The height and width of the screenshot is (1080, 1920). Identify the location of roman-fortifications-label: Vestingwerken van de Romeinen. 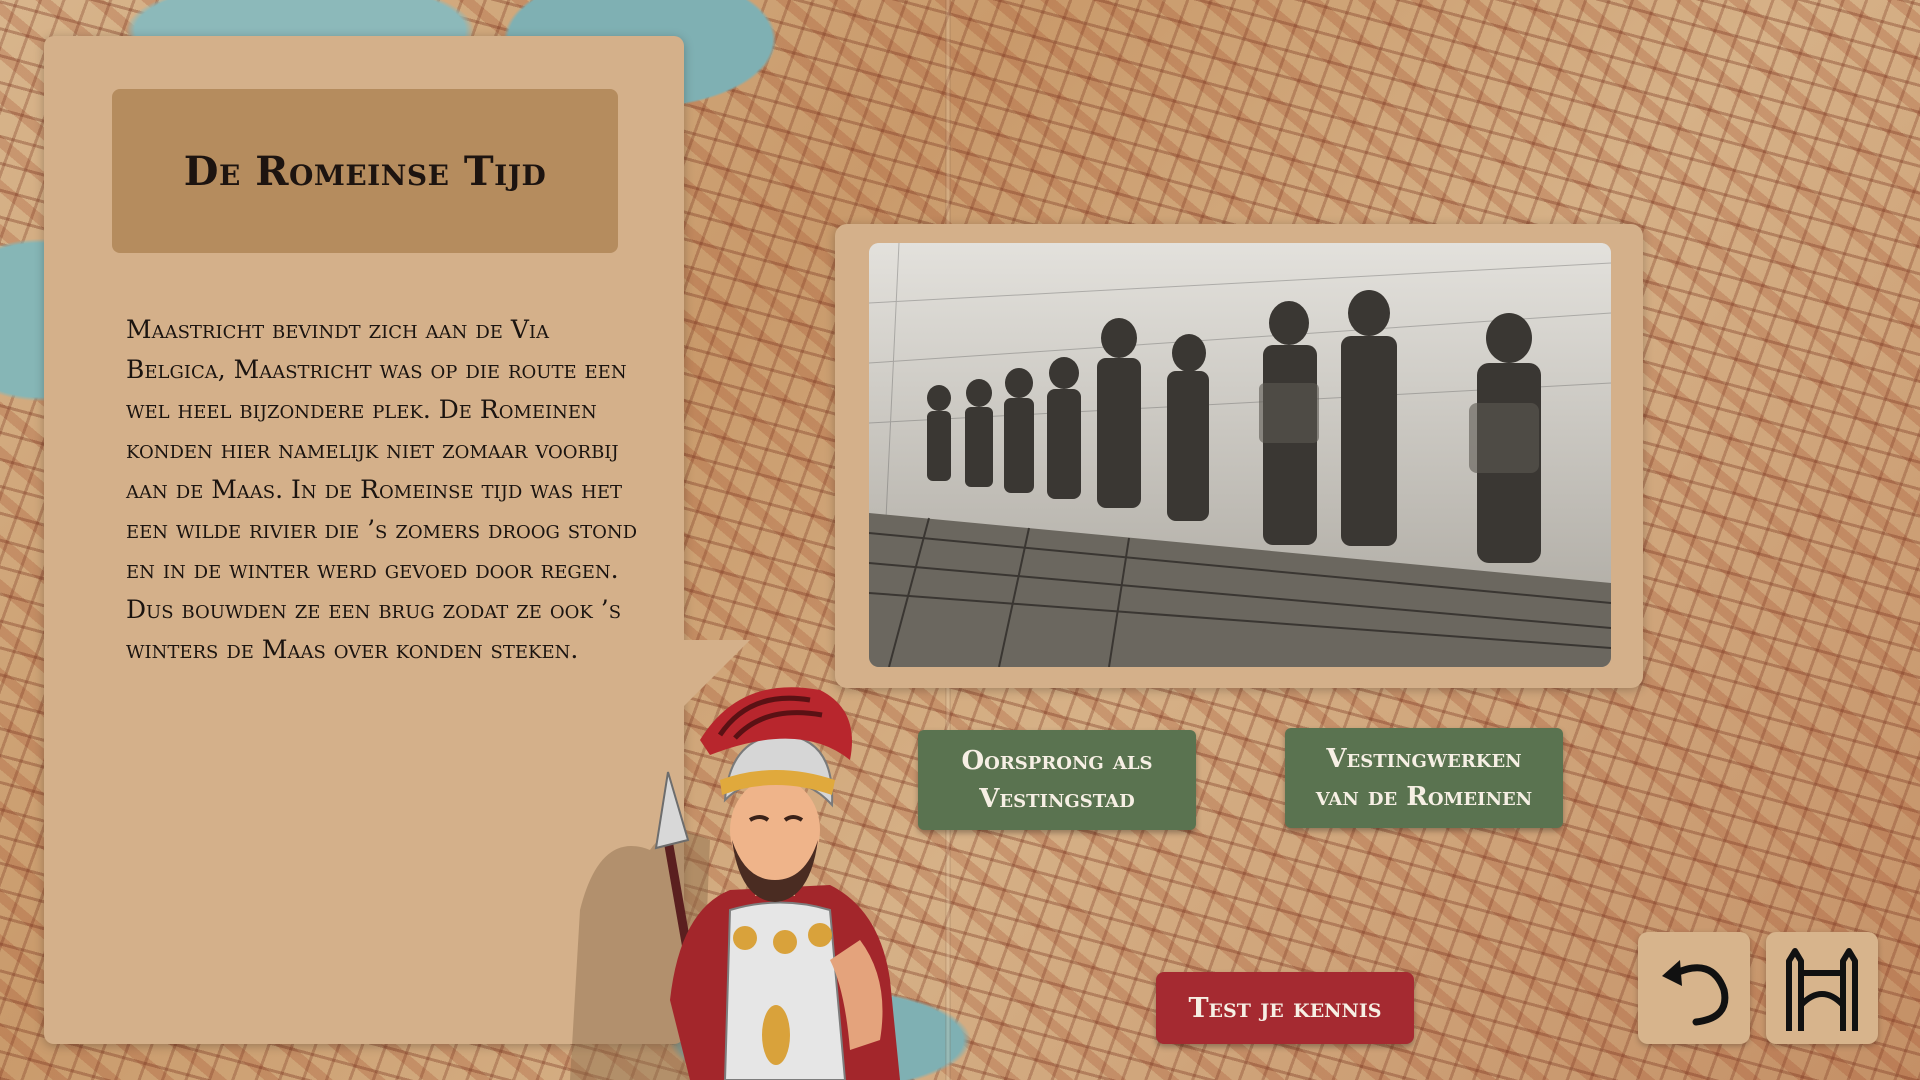
(1424, 778).